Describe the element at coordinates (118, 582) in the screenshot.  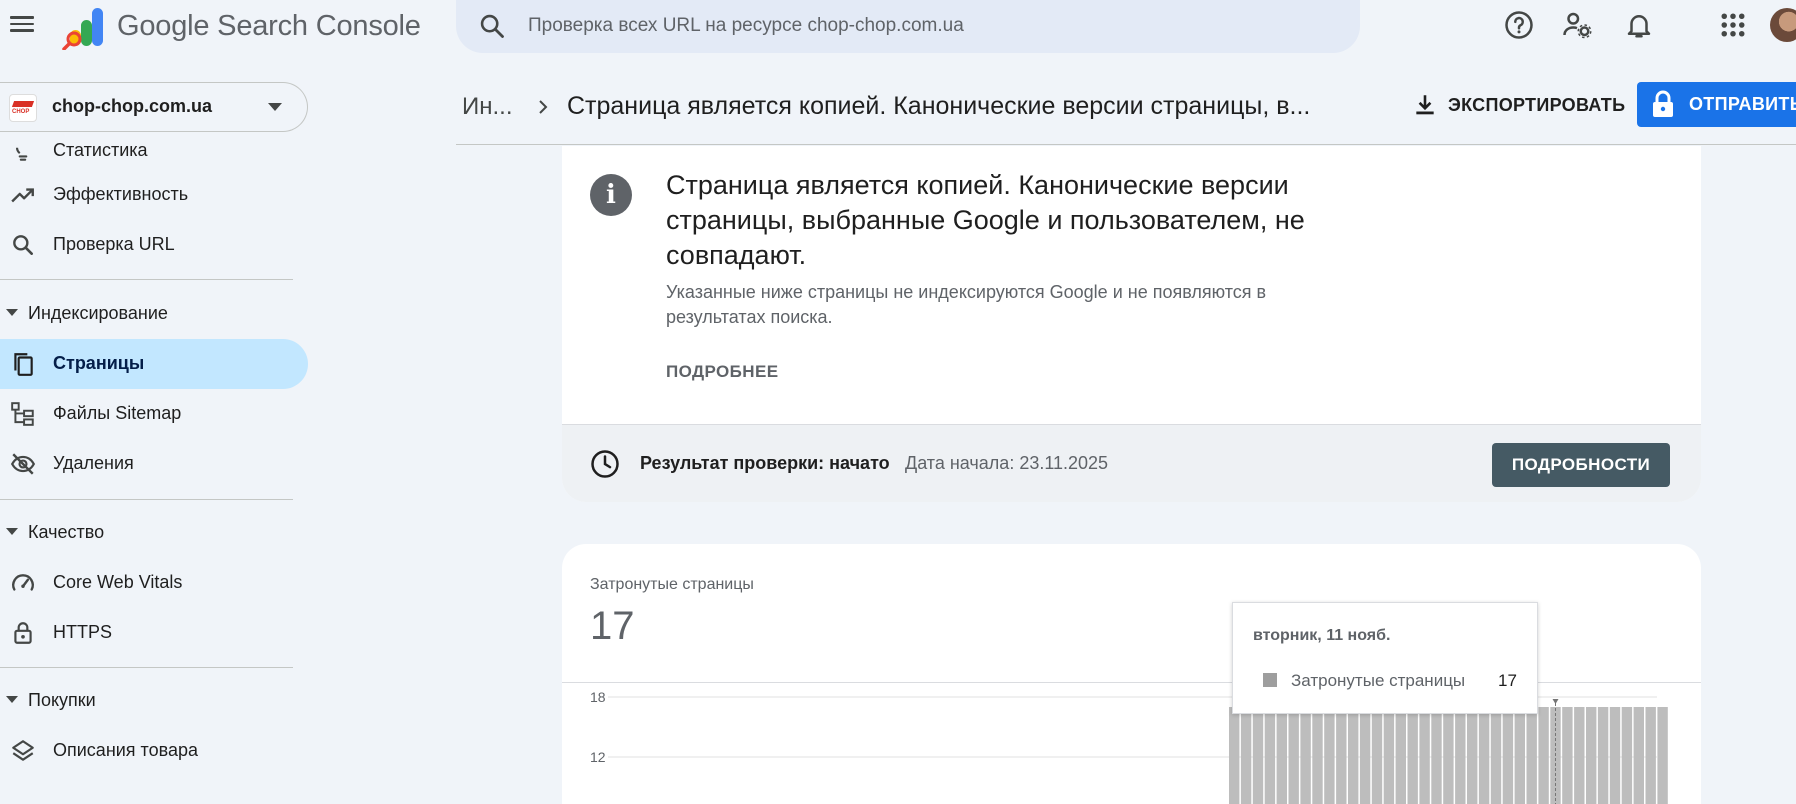
I see `sidebar-item-label: Core Web Vitals` at that location.